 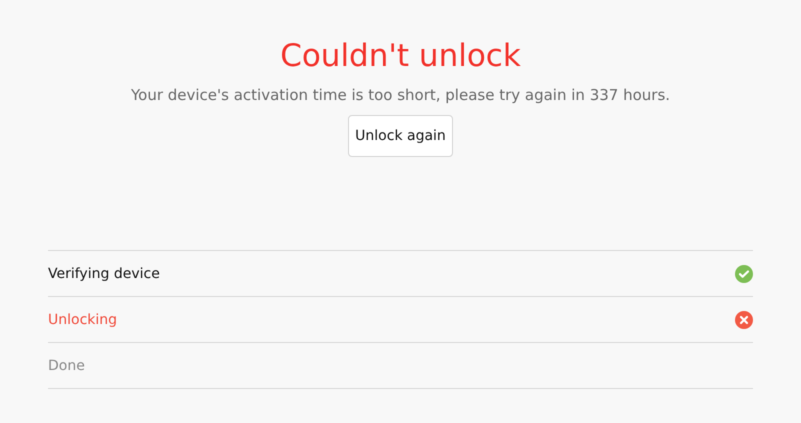 I want to click on unlock-again-button: Unlock again, so click(x=400, y=136).